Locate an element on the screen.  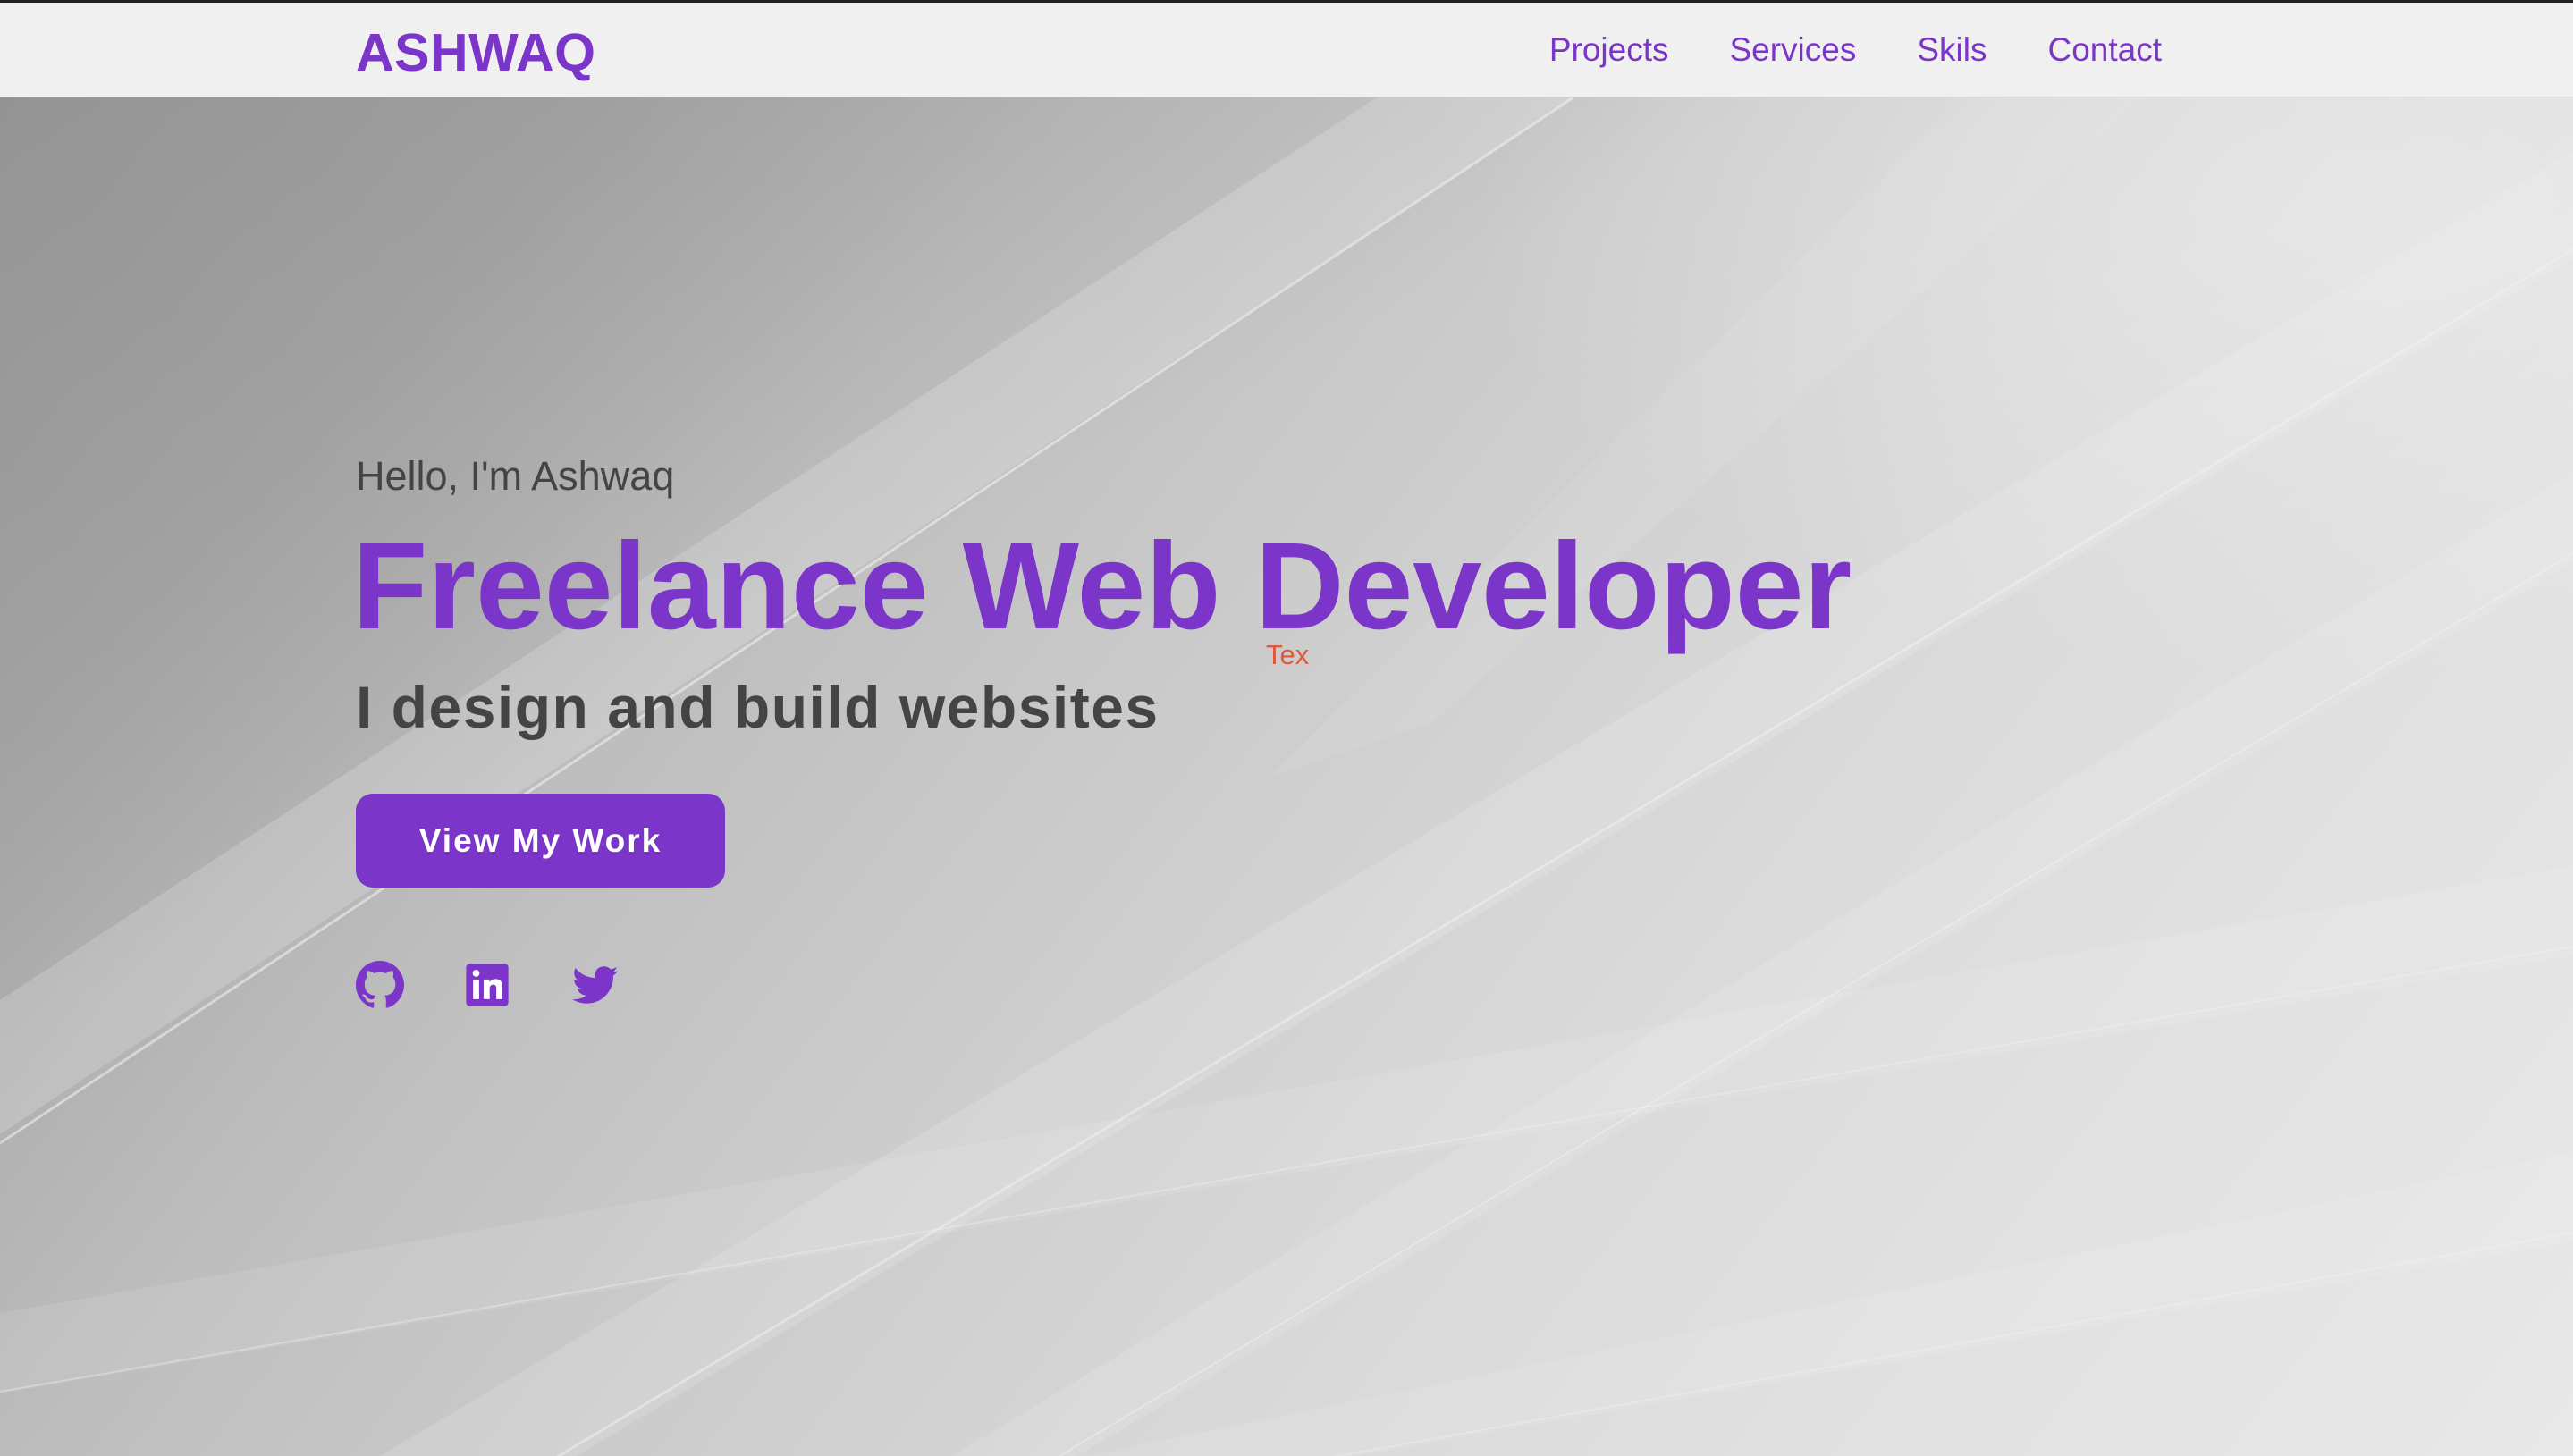
github-icon is located at coordinates (380, 985).